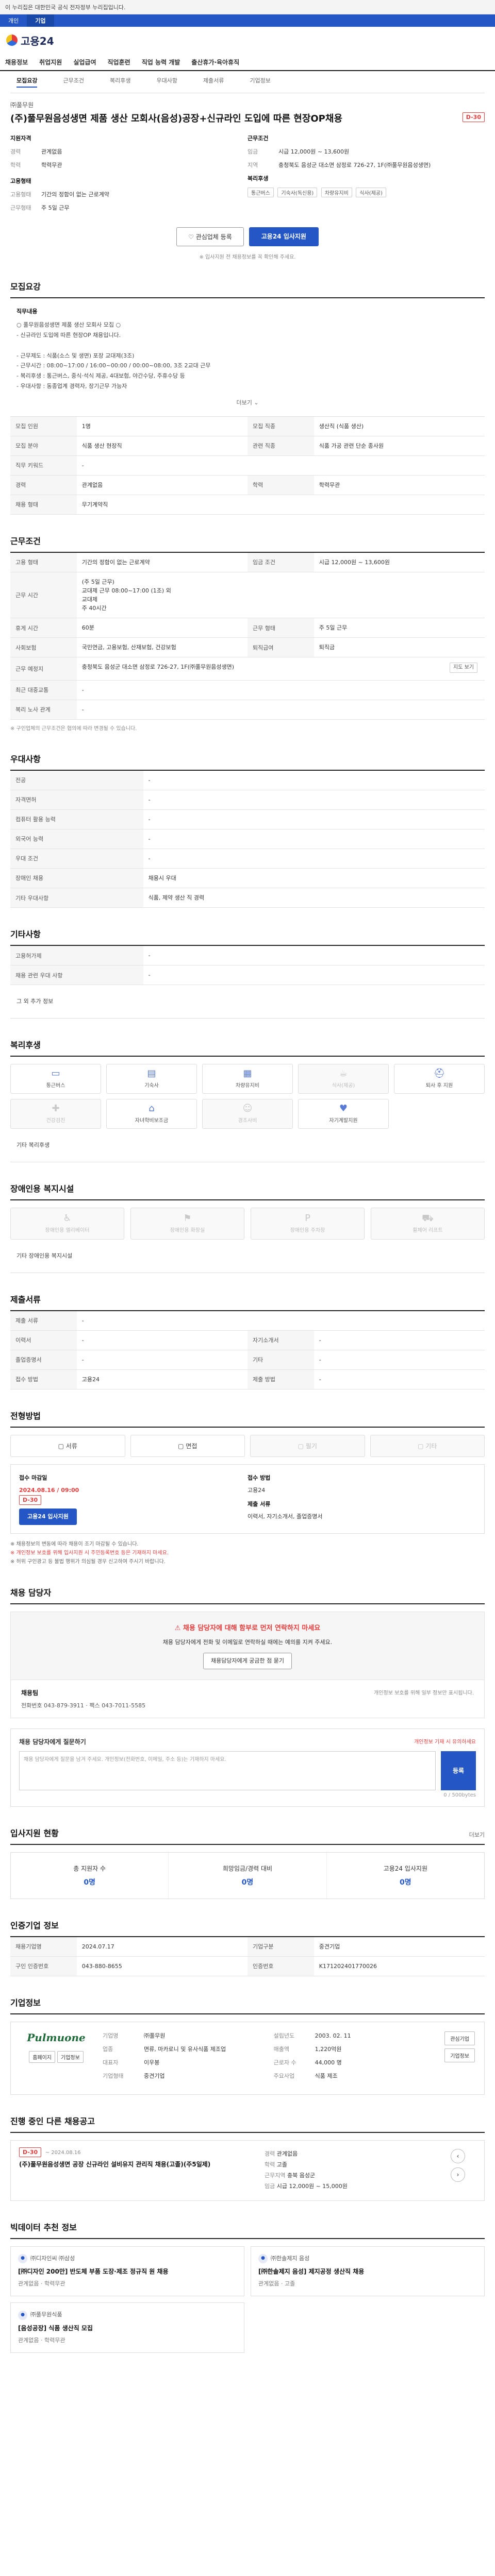 The width and height of the screenshot is (495, 2576). Describe the element at coordinates (458, 2157) in the screenshot. I see `prev-arrow-icon: ‹` at that location.